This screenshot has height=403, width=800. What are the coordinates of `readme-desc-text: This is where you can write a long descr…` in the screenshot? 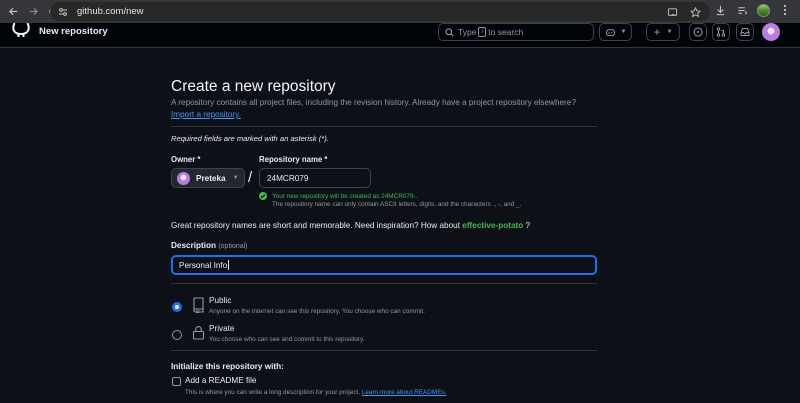 It's located at (273, 392).